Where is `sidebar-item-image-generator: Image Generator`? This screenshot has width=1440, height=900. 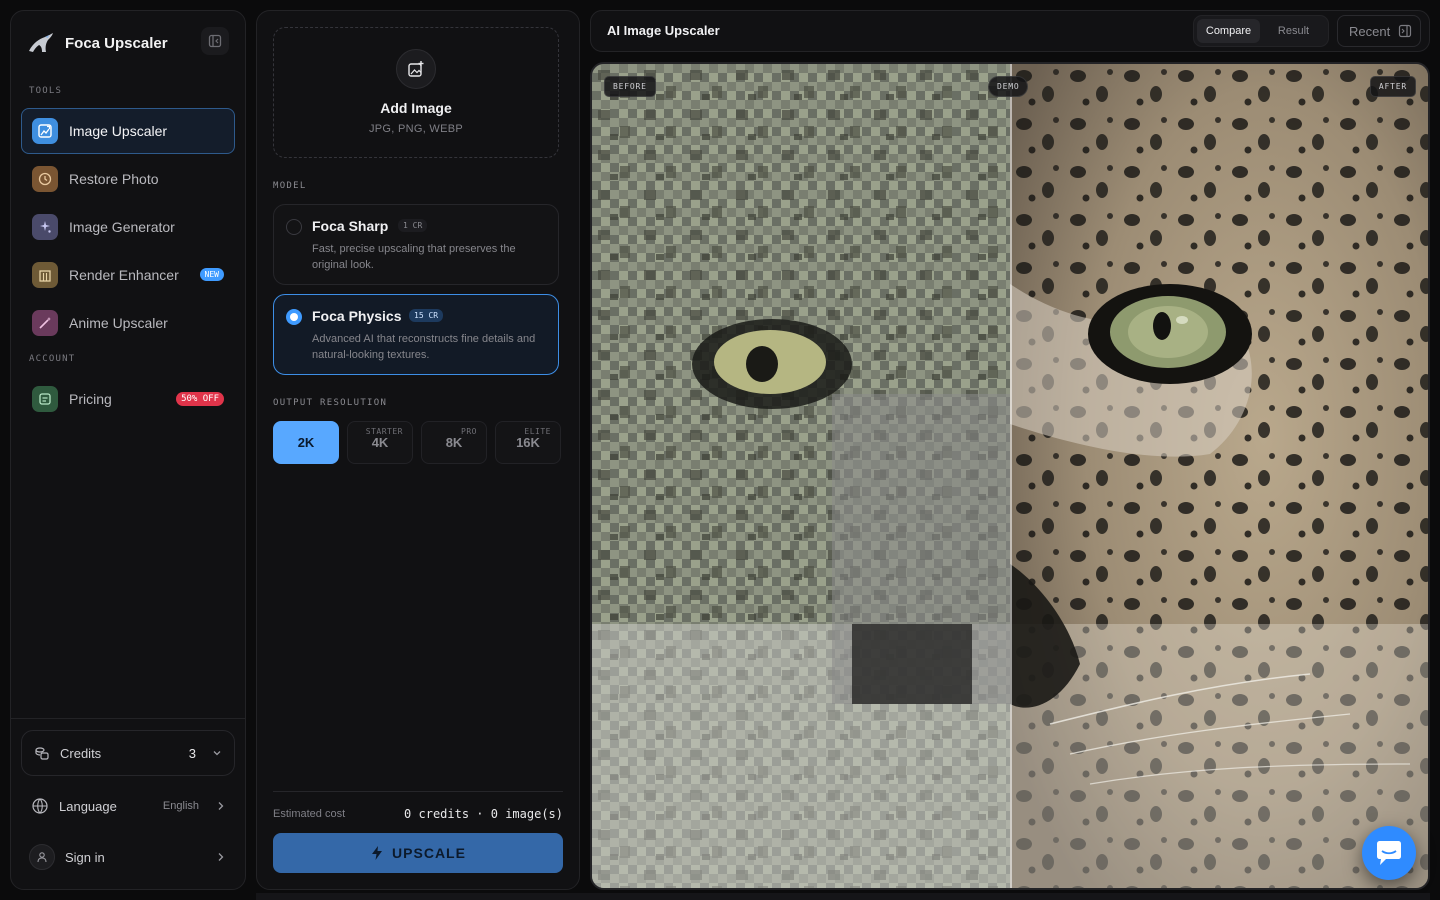
sidebar-item-image-generator: Image Generator is located at coordinates (128, 227).